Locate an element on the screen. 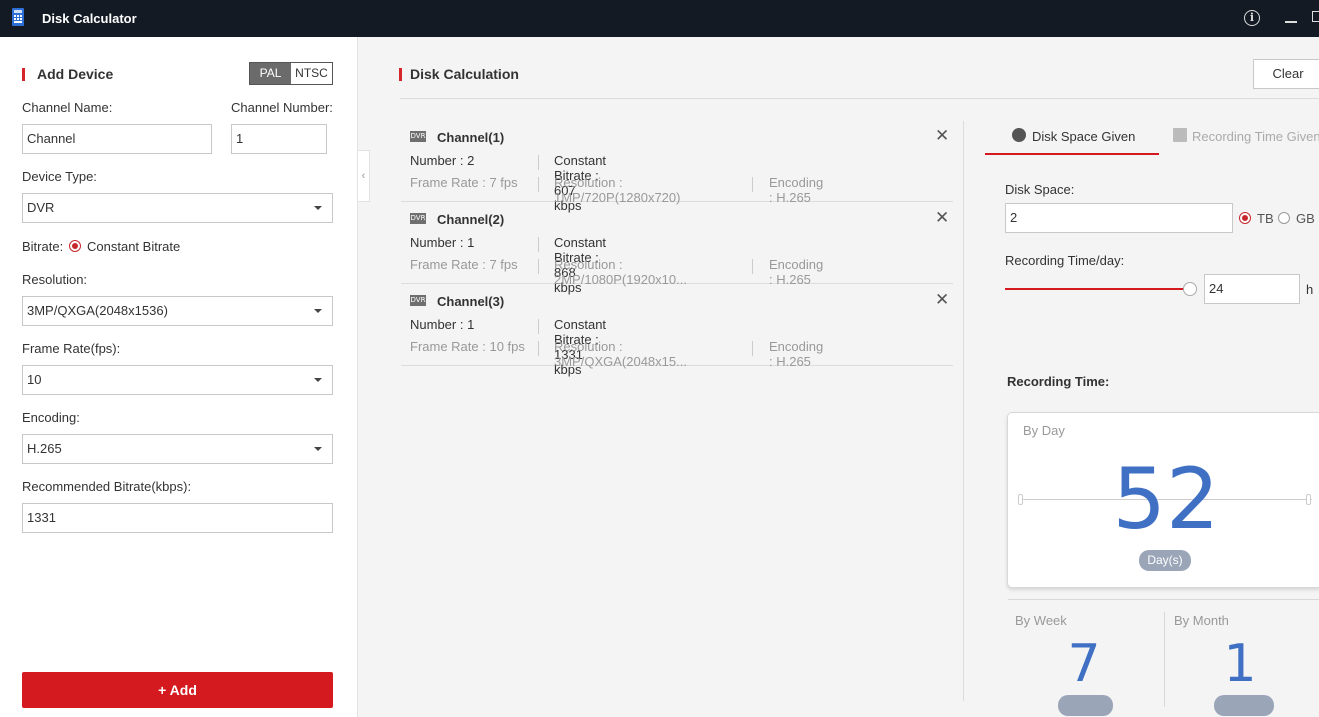 This screenshot has height=717, width=1319. encoding-value: H.265 is located at coordinates (44, 448).